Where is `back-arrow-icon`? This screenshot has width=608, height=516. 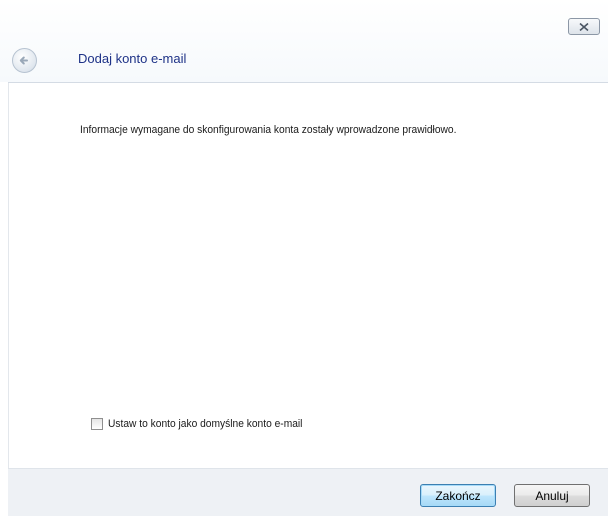
back-arrow-icon is located at coordinates (23, 60).